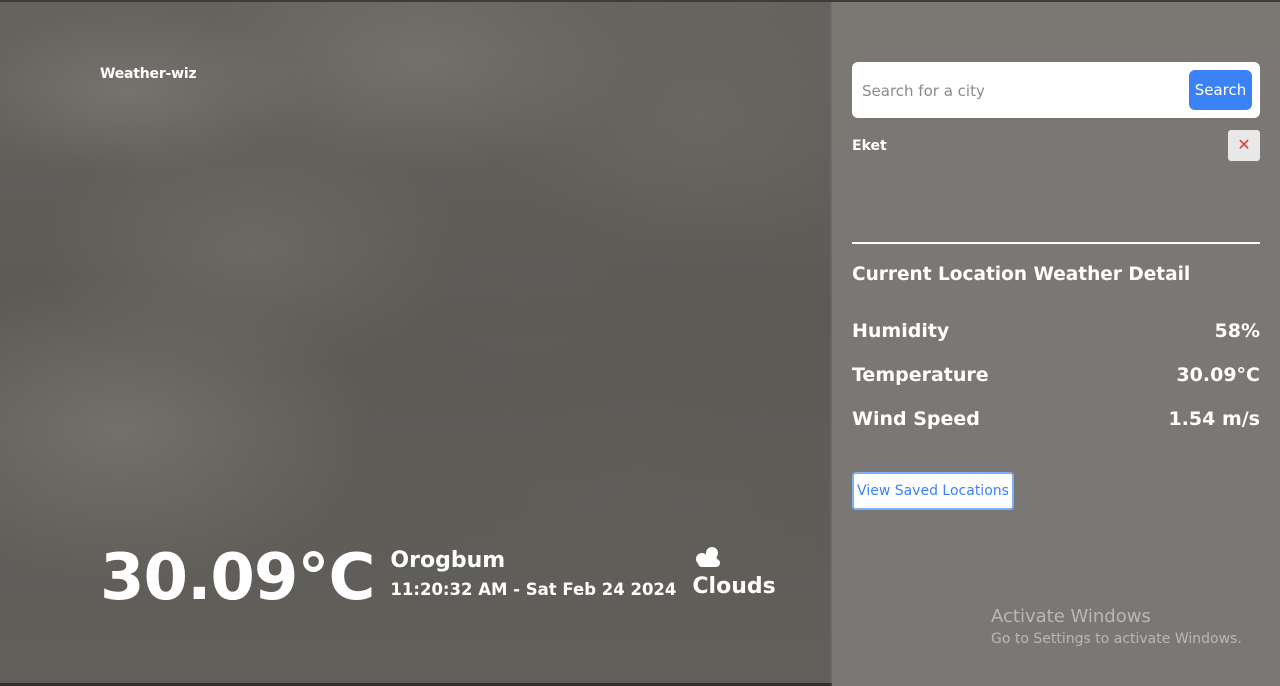 This screenshot has width=1280, height=686. I want to click on watermark-title: Activate Windows, so click(1071, 616).